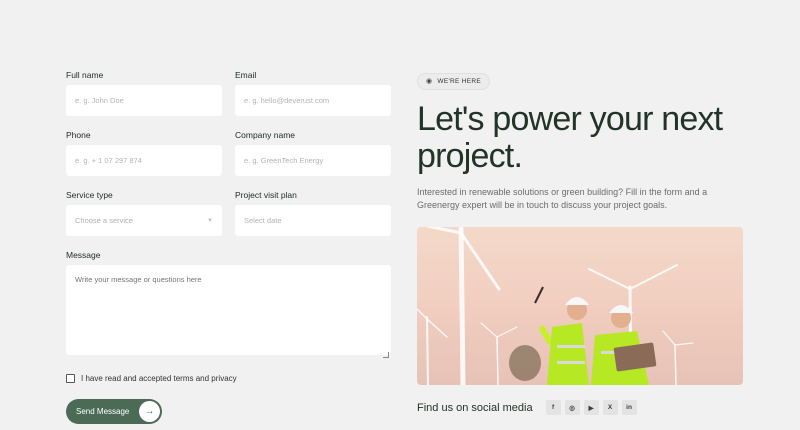 The width and height of the screenshot is (800, 430). Describe the element at coordinates (85, 75) in the screenshot. I see `full-name-label: Full name` at that location.